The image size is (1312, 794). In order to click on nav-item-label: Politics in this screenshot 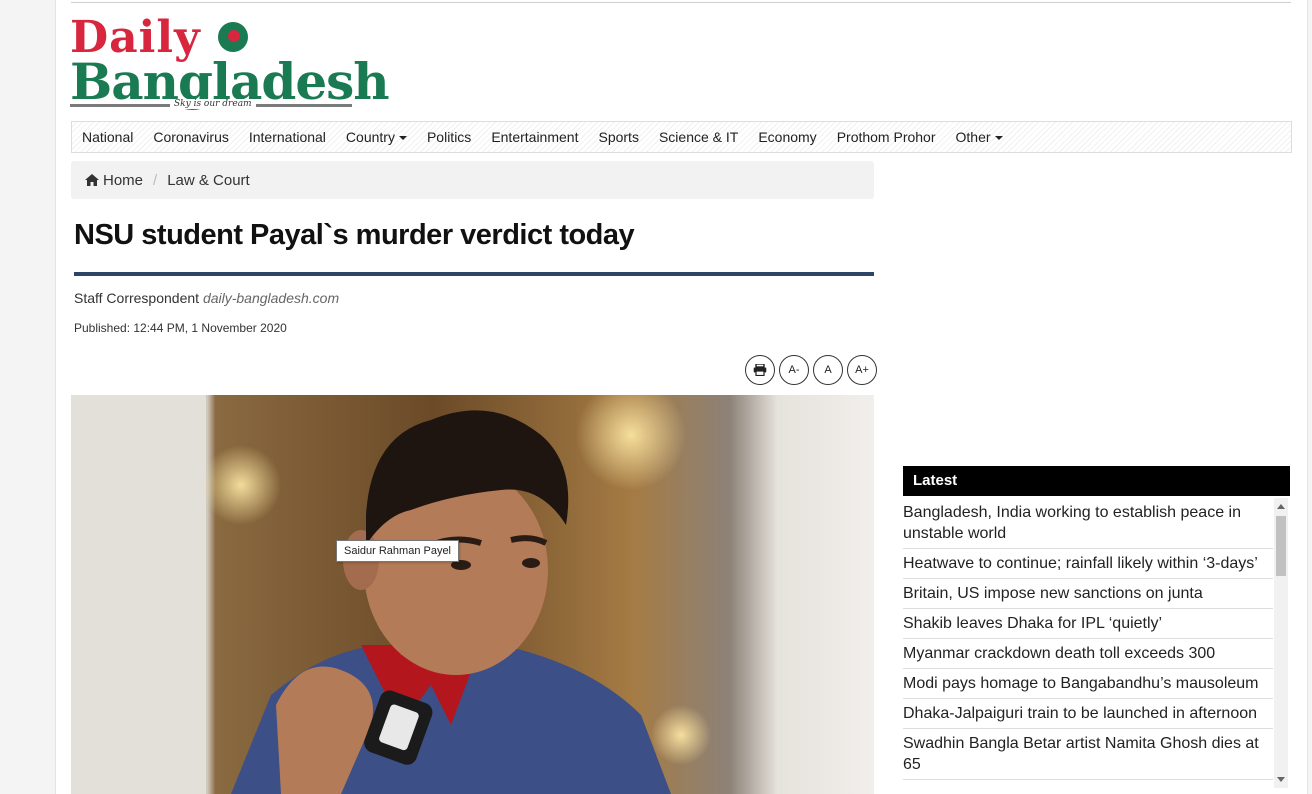, I will do `click(449, 137)`.